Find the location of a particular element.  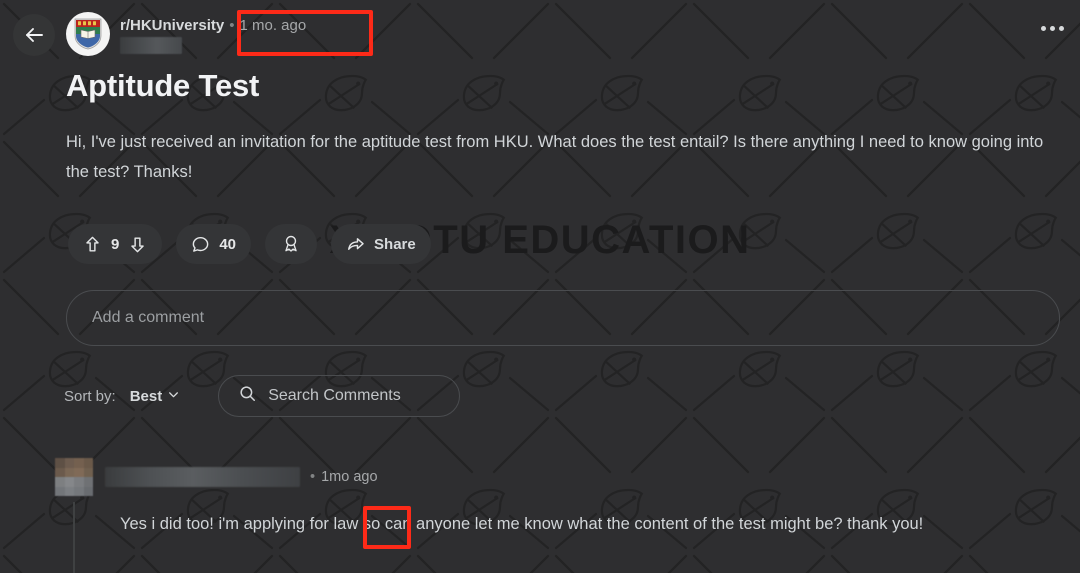

comment-sort-row: Sort by: Best Search Comments is located at coordinates (262, 396).